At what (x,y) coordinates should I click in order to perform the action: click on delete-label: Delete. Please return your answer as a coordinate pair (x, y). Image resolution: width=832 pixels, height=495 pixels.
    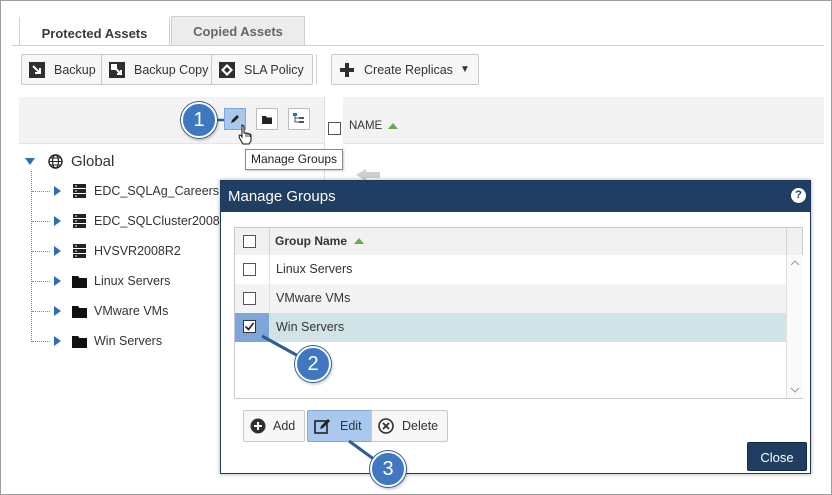
    Looking at the image, I should click on (420, 426).